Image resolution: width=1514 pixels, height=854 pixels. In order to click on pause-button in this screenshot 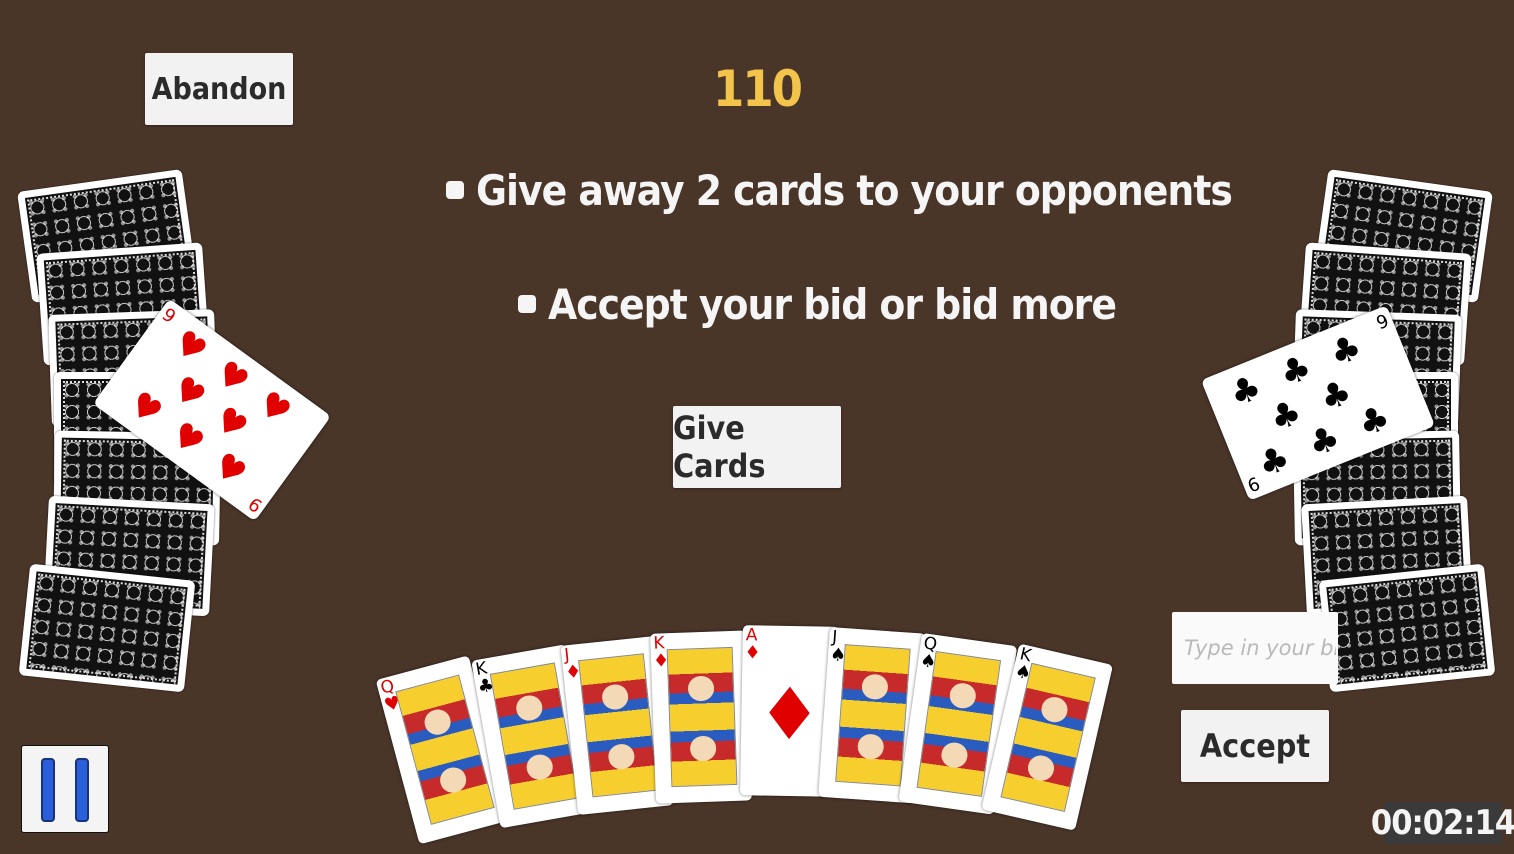, I will do `click(65, 789)`.